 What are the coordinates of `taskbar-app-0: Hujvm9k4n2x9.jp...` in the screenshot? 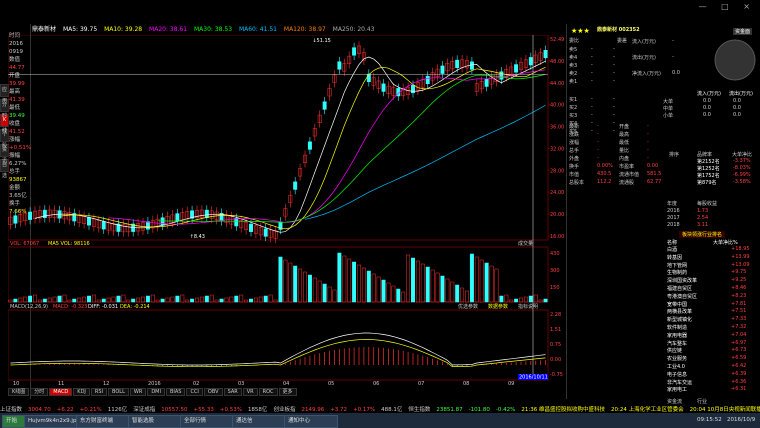 It's located at (51, 421).